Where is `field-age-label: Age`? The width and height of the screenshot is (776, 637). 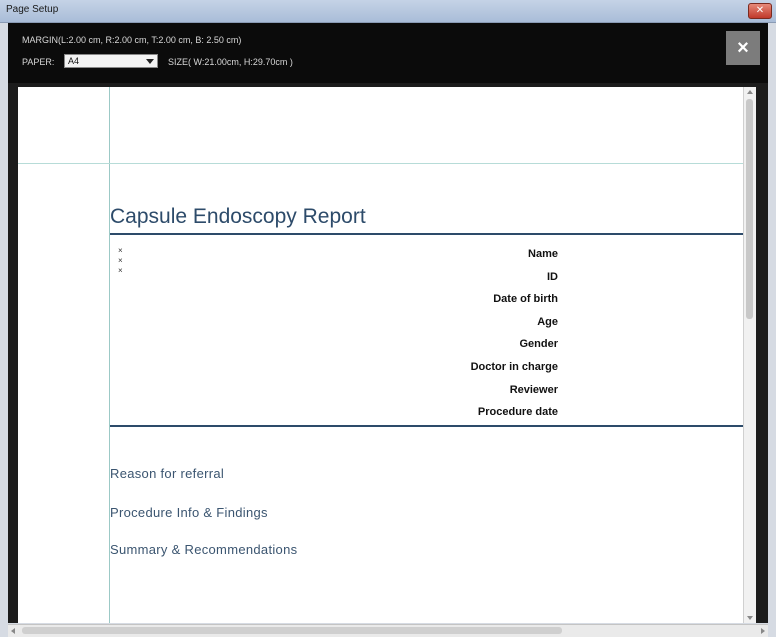 field-age-label: Age is located at coordinates (547, 321).